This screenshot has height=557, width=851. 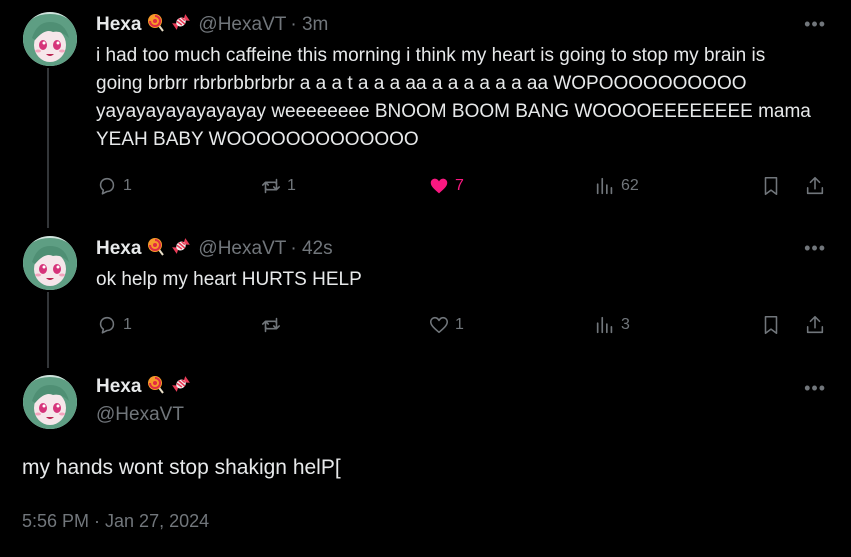 I want to click on like-button: 7, so click(x=446, y=186).